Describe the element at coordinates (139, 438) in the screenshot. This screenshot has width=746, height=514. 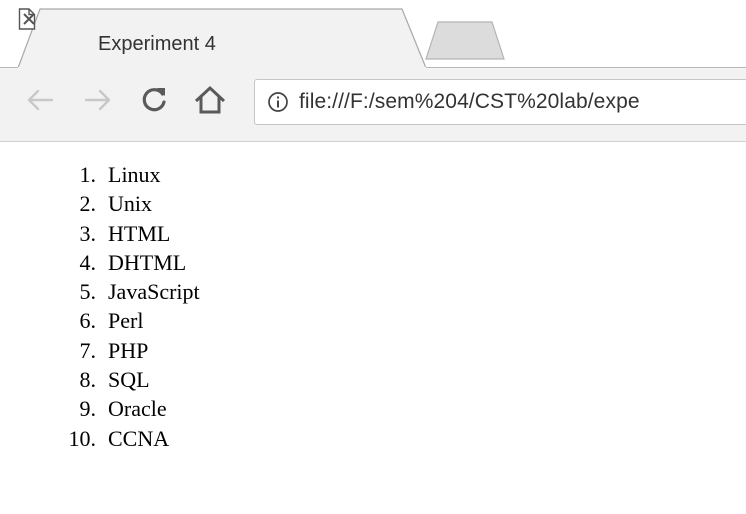
I see `list-text: CCNA` at that location.